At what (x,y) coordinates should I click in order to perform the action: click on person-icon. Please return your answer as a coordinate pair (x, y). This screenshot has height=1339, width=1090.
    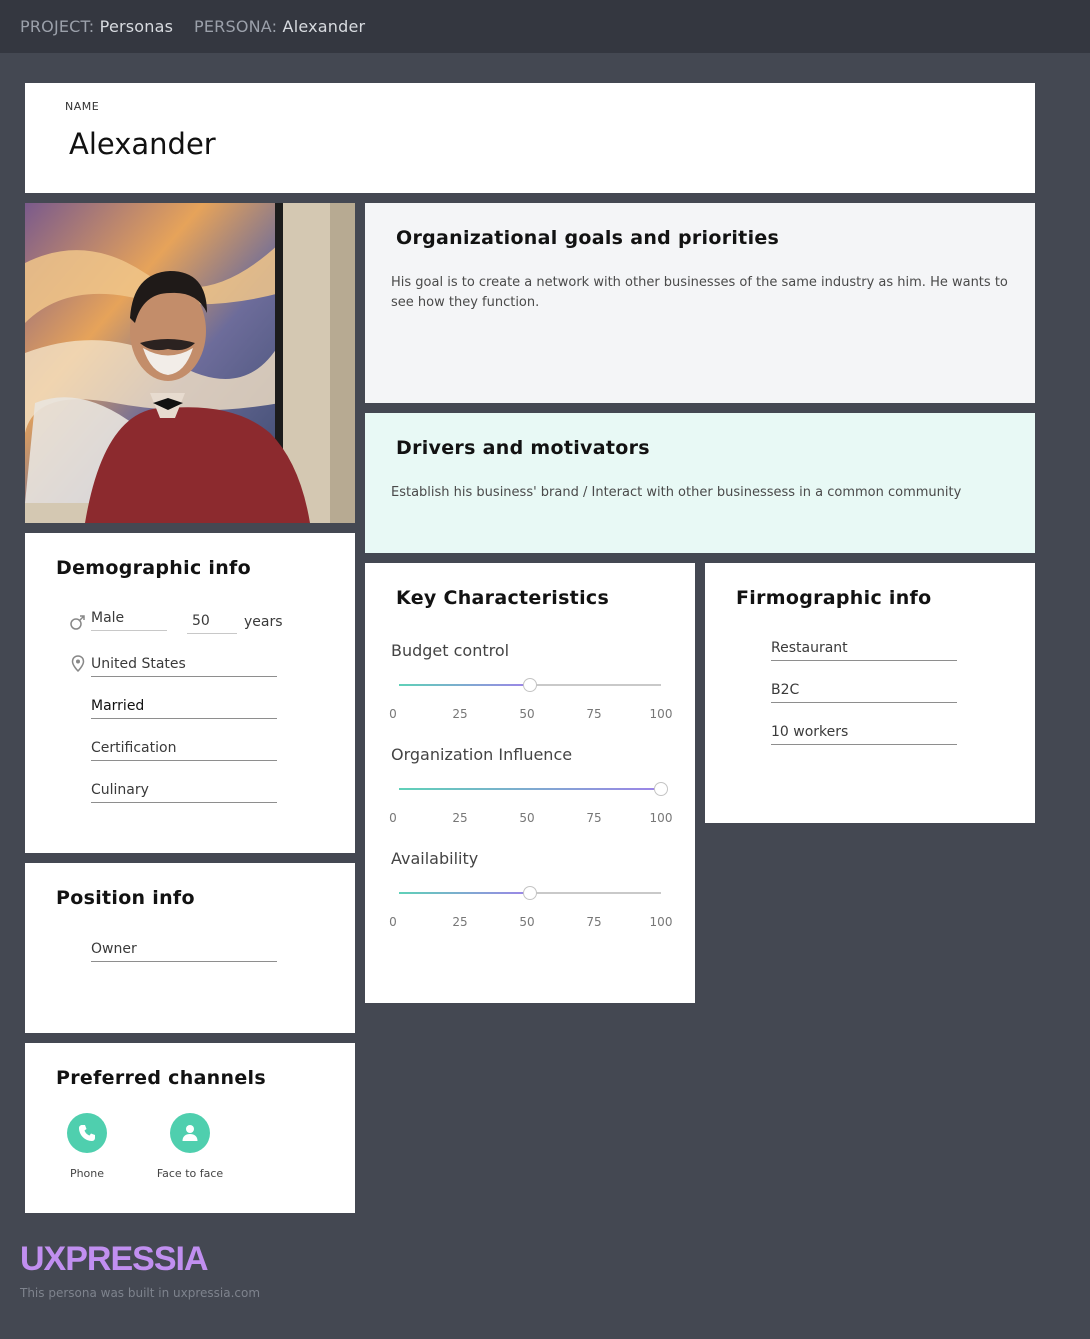
    Looking at the image, I should click on (190, 1133).